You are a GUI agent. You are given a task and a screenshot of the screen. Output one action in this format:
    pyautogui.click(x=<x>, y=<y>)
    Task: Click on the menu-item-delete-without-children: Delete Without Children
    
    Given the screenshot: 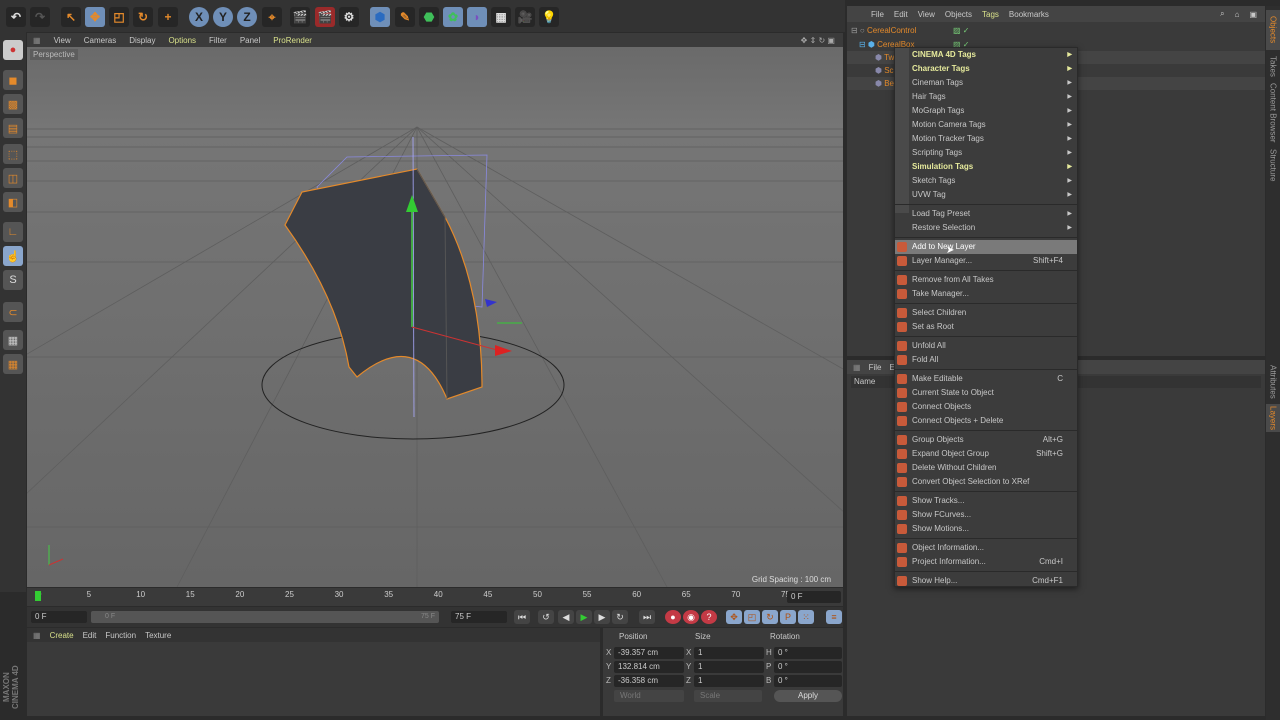 What is the action you would take?
    pyautogui.click(x=986, y=468)
    